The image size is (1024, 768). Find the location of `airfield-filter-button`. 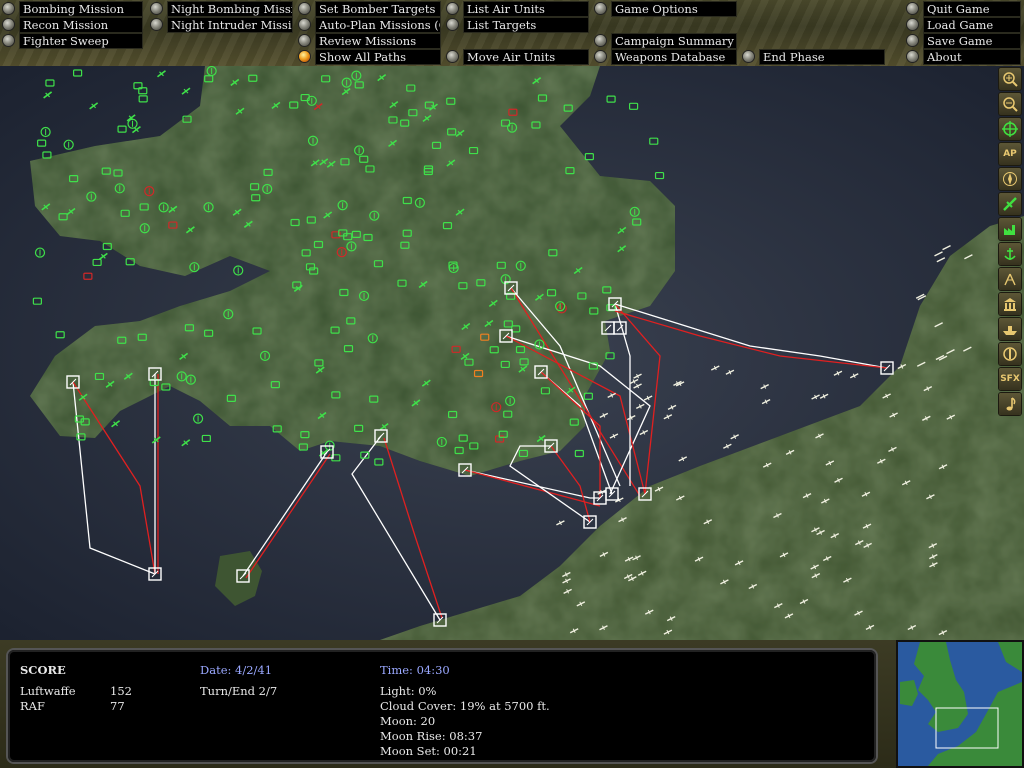

airfield-filter-button is located at coordinates (1010, 204).